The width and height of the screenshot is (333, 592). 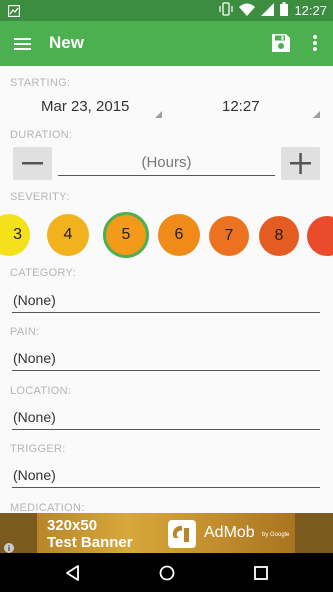 I want to click on screenshot-notification-icon, so click(x=14, y=13).